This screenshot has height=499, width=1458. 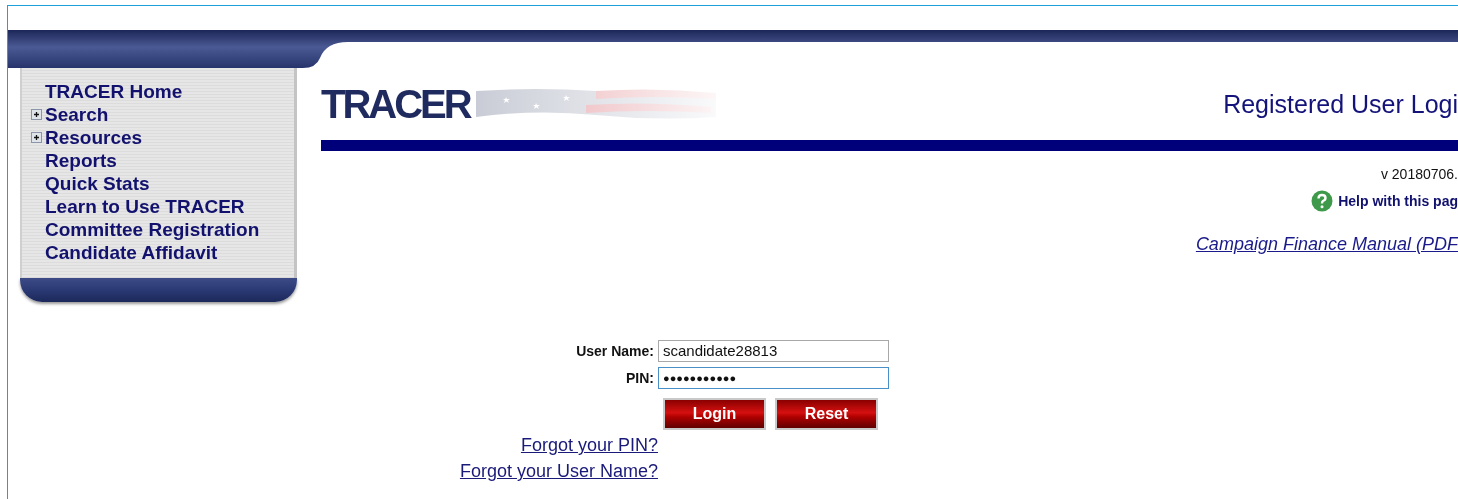 What do you see at coordinates (94, 137) in the screenshot?
I see `sidebar-link: Resources` at bounding box center [94, 137].